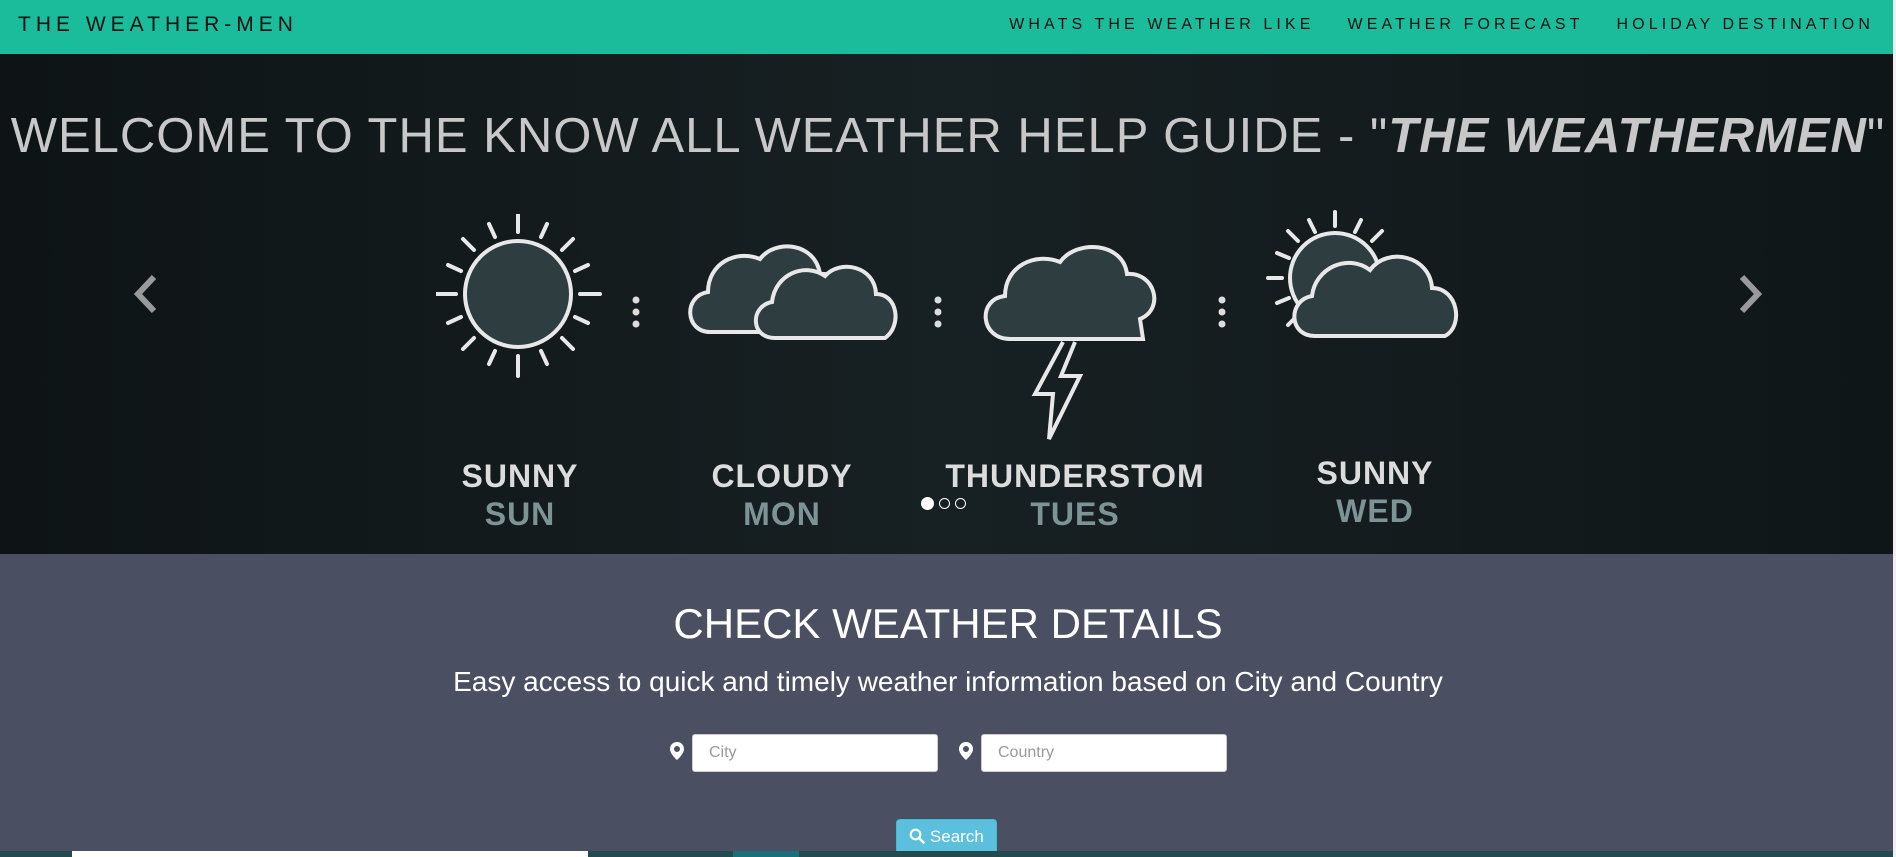 This screenshot has width=1896, height=857. What do you see at coordinates (1161, 25) in the screenshot?
I see `nav-link-whats-the-weather-like: WHATS THE WEATHER LIKE` at bounding box center [1161, 25].